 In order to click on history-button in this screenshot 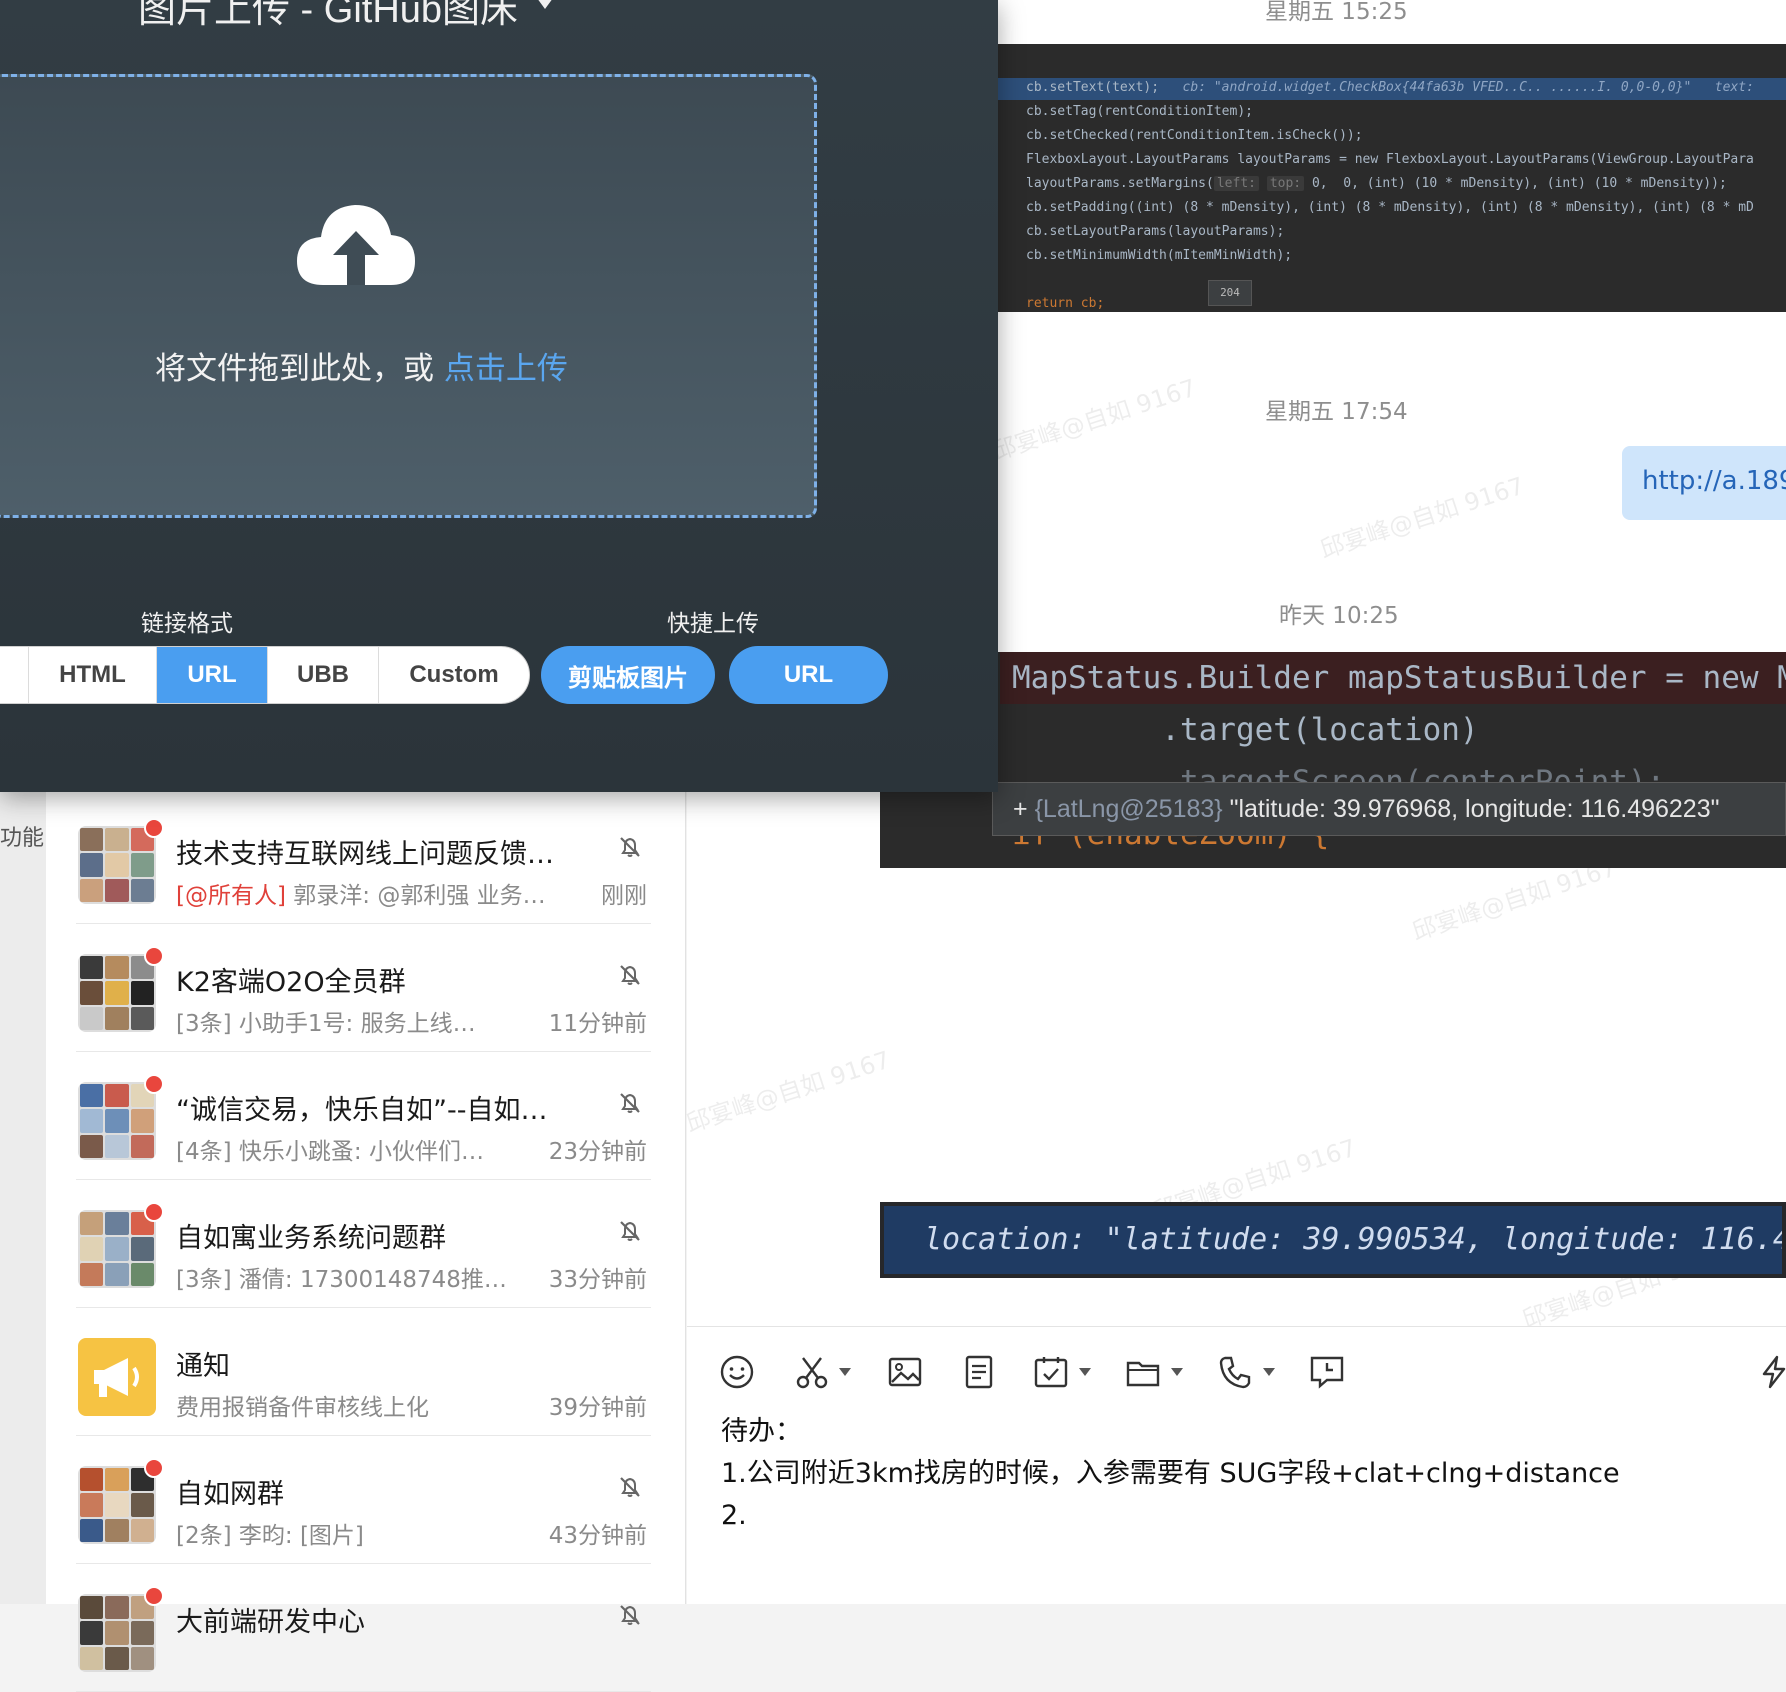, I will do `click(1327, 1372)`.